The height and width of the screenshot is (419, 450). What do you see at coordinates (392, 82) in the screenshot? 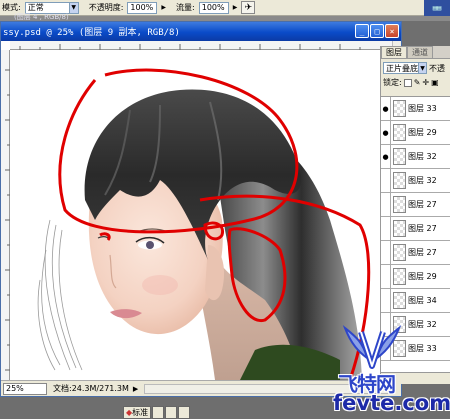
I see `lock-label: 锁定:` at bounding box center [392, 82].